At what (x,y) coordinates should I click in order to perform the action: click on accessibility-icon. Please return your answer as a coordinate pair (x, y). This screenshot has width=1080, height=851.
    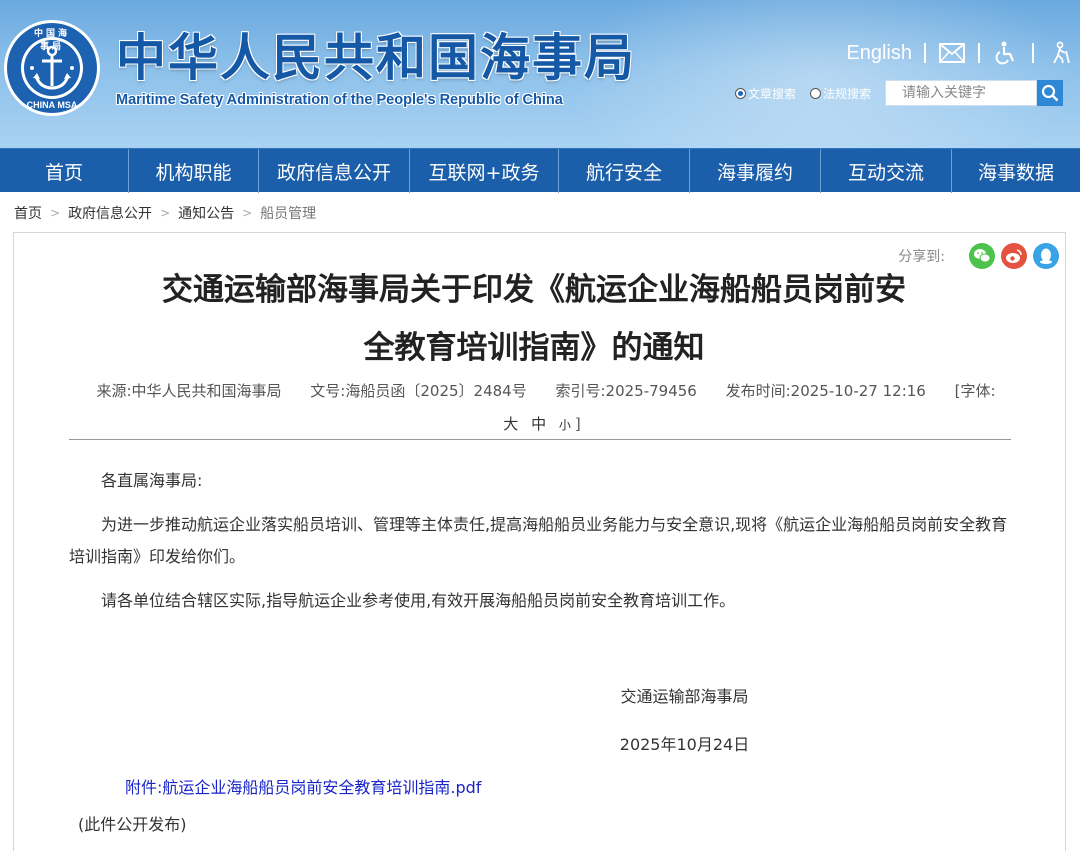
    Looking at the image, I should click on (1006, 53).